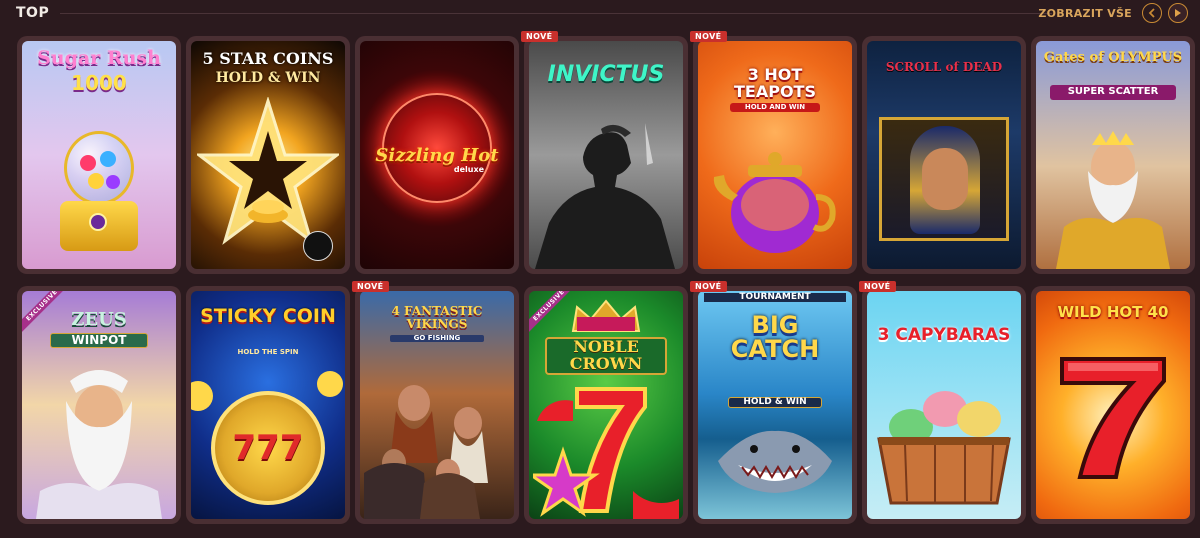 This screenshot has width=1200, height=538. Describe the element at coordinates (33, 13) in the screenshot. I see `section-title: TOP` at that location.